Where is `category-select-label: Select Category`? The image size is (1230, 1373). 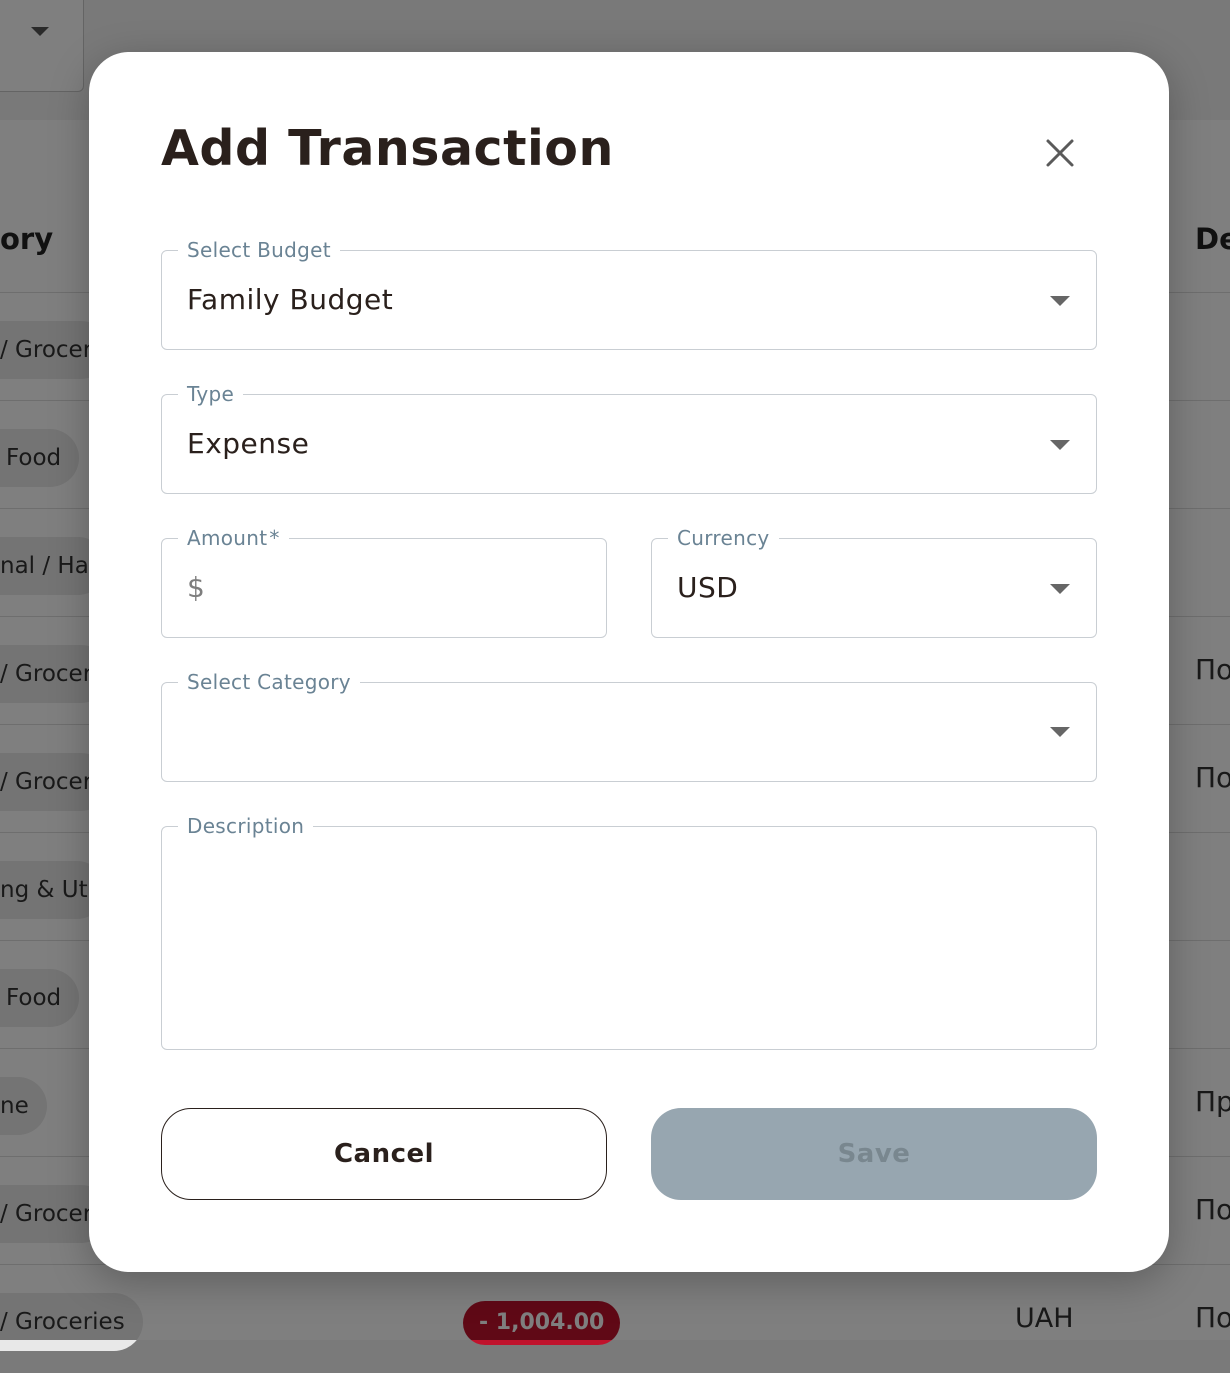 category-select-label: Select Category is located at coordinates (269, 682).